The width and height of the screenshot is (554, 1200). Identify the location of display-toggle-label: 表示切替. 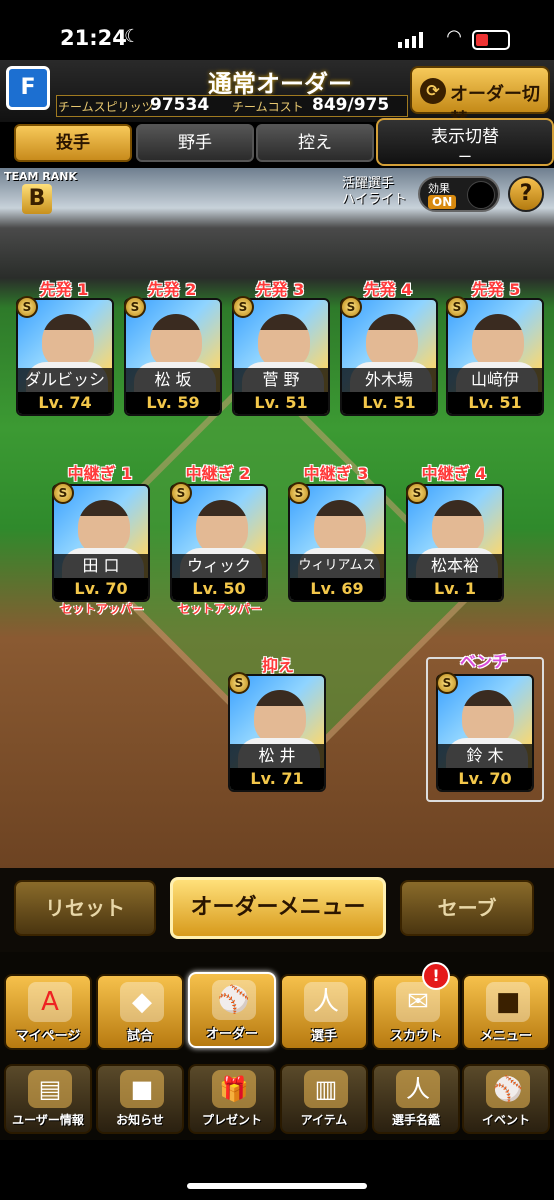
(465, 137).